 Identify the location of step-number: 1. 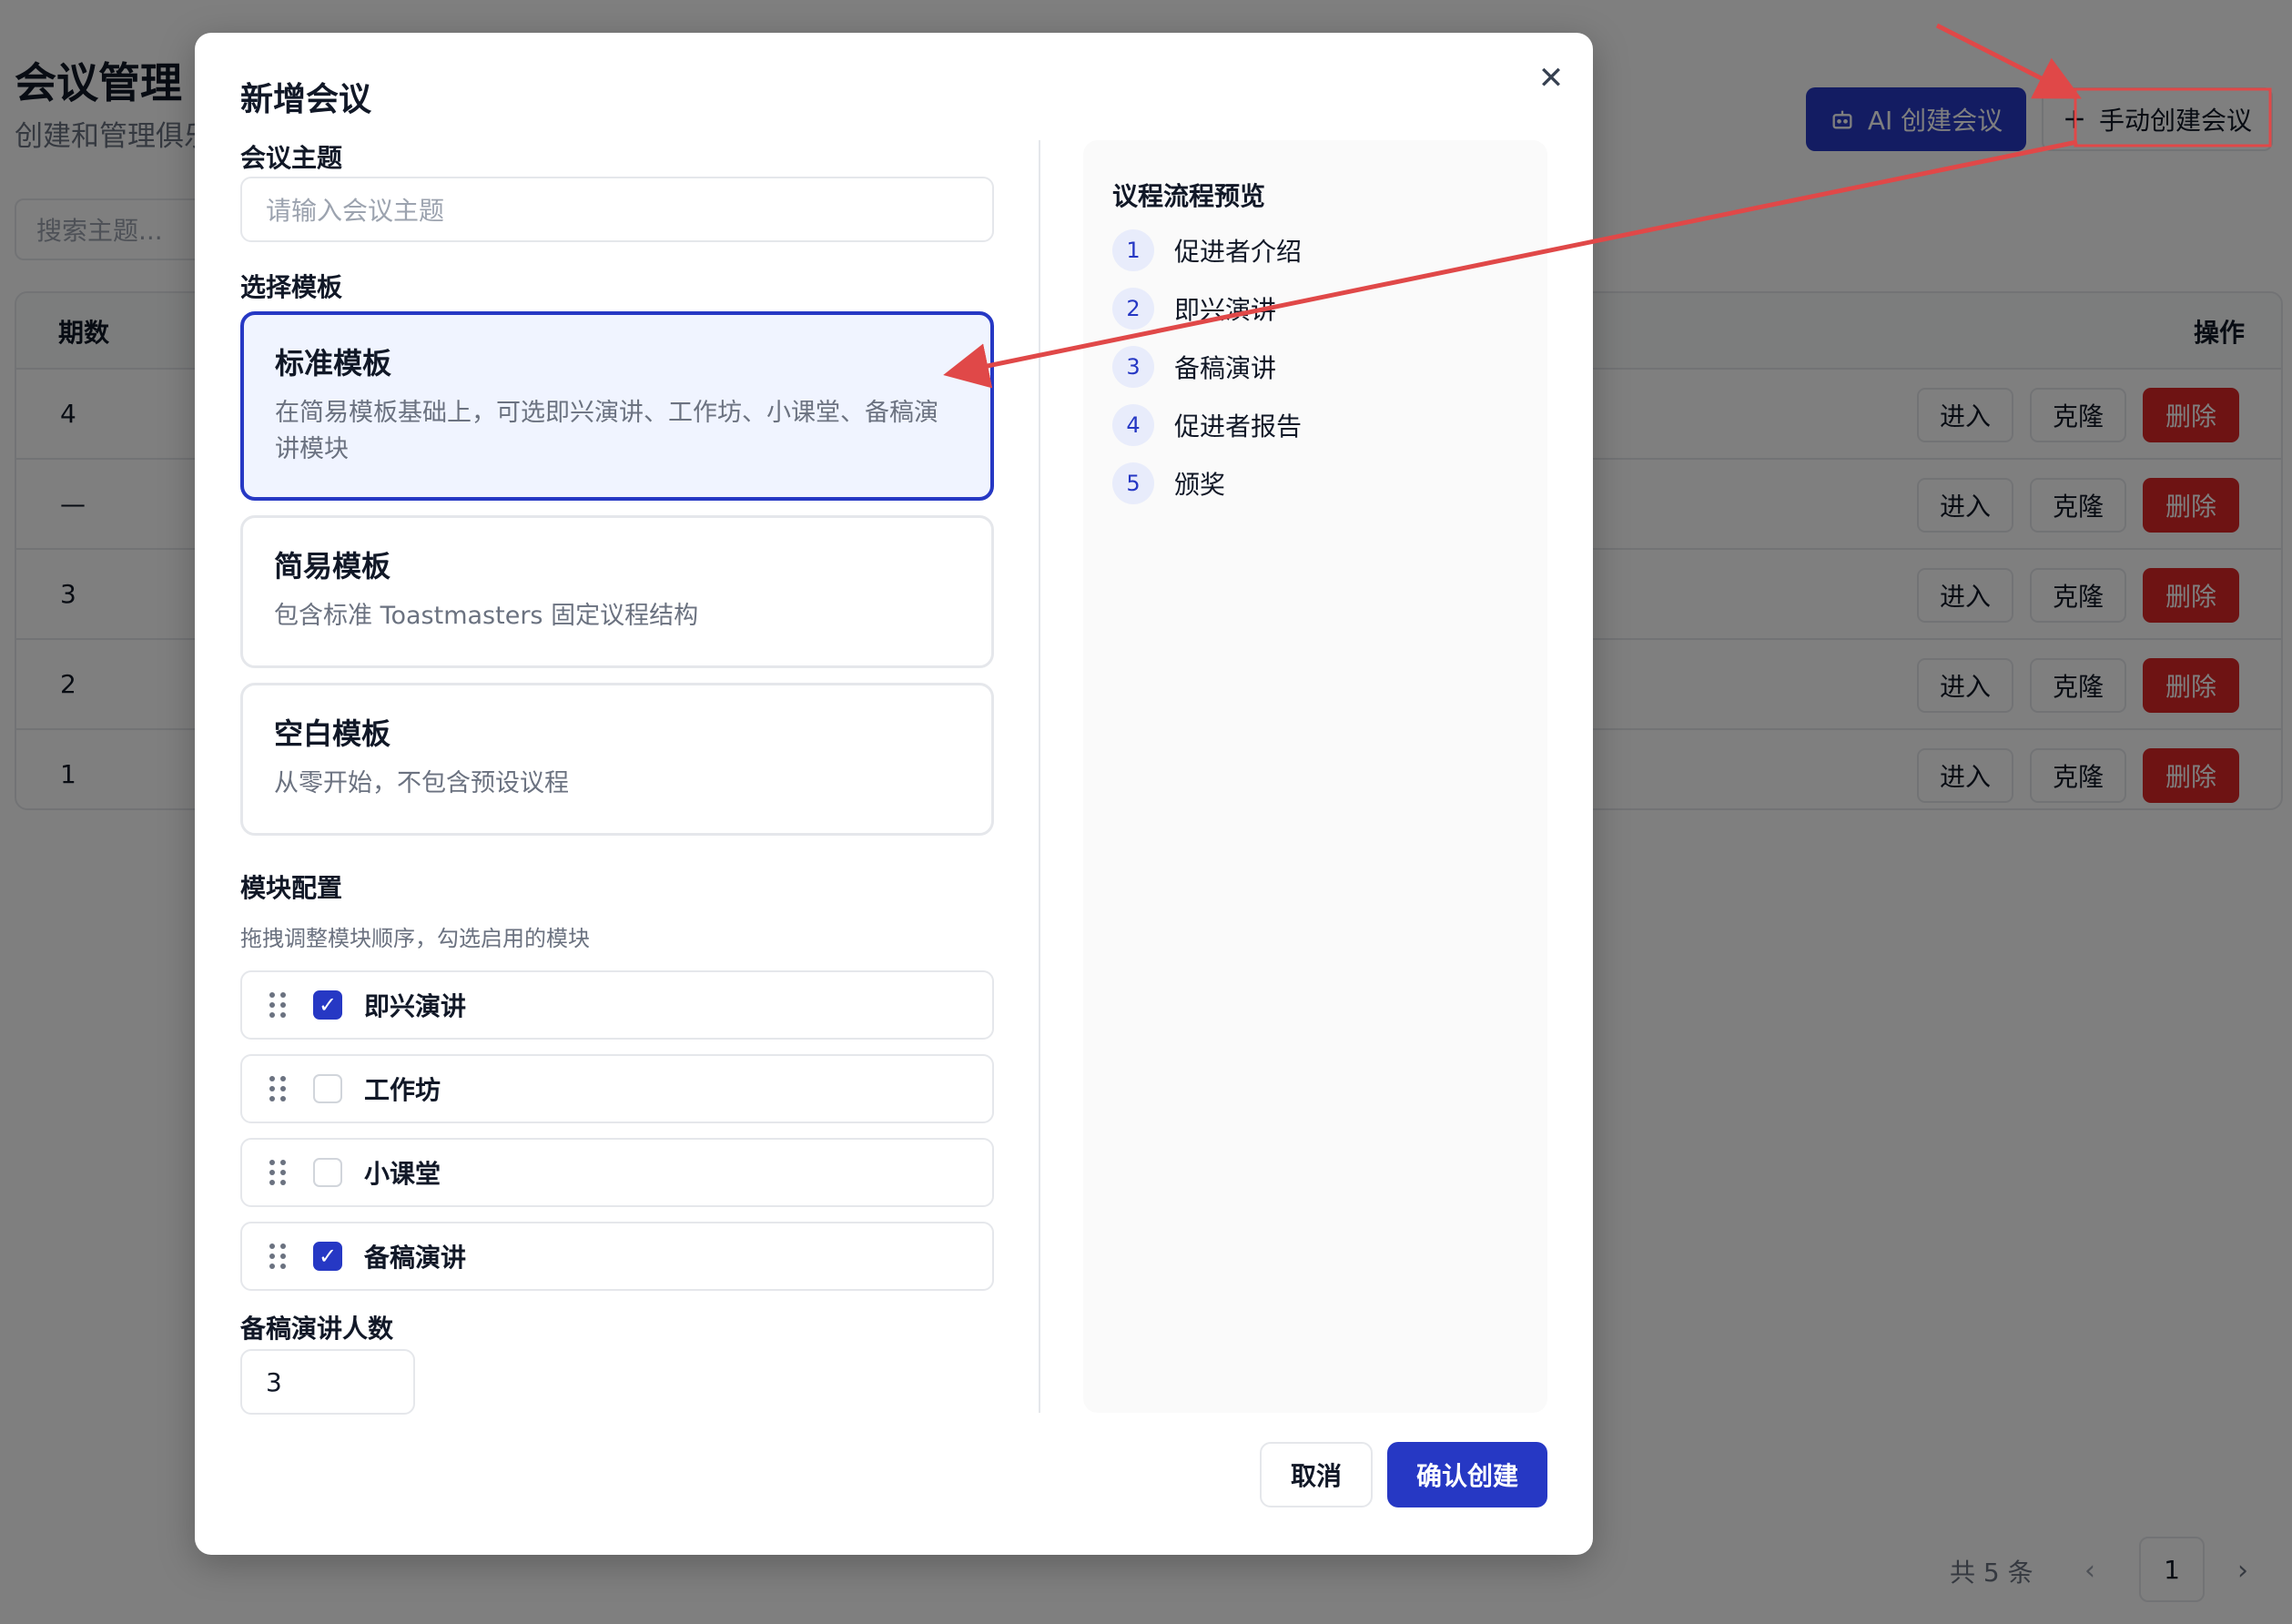
(1133, 250).